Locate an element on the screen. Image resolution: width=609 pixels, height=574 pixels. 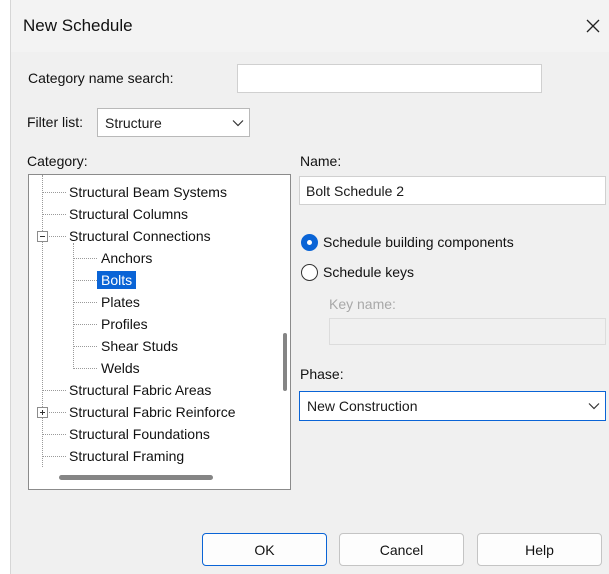
key-name-label: Key name: is located at coordinates (362, 304).